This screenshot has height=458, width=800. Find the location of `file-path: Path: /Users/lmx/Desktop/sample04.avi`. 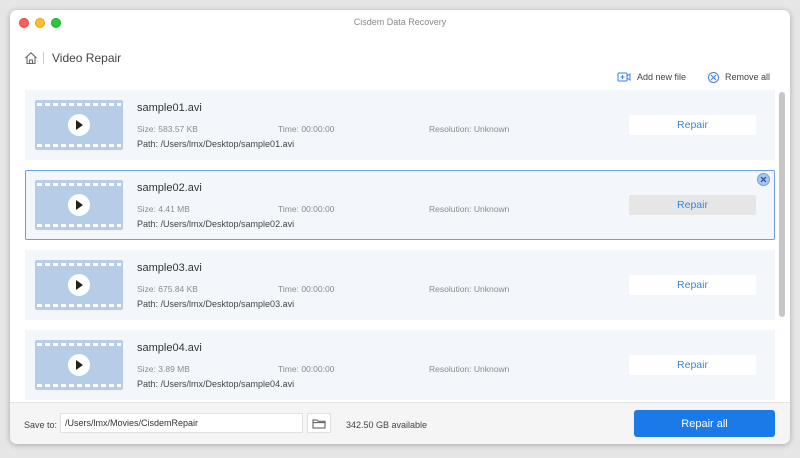

file-path: Path: /Users/lmx/Desktop/sample04.avi is located at coordinates (216, 384).